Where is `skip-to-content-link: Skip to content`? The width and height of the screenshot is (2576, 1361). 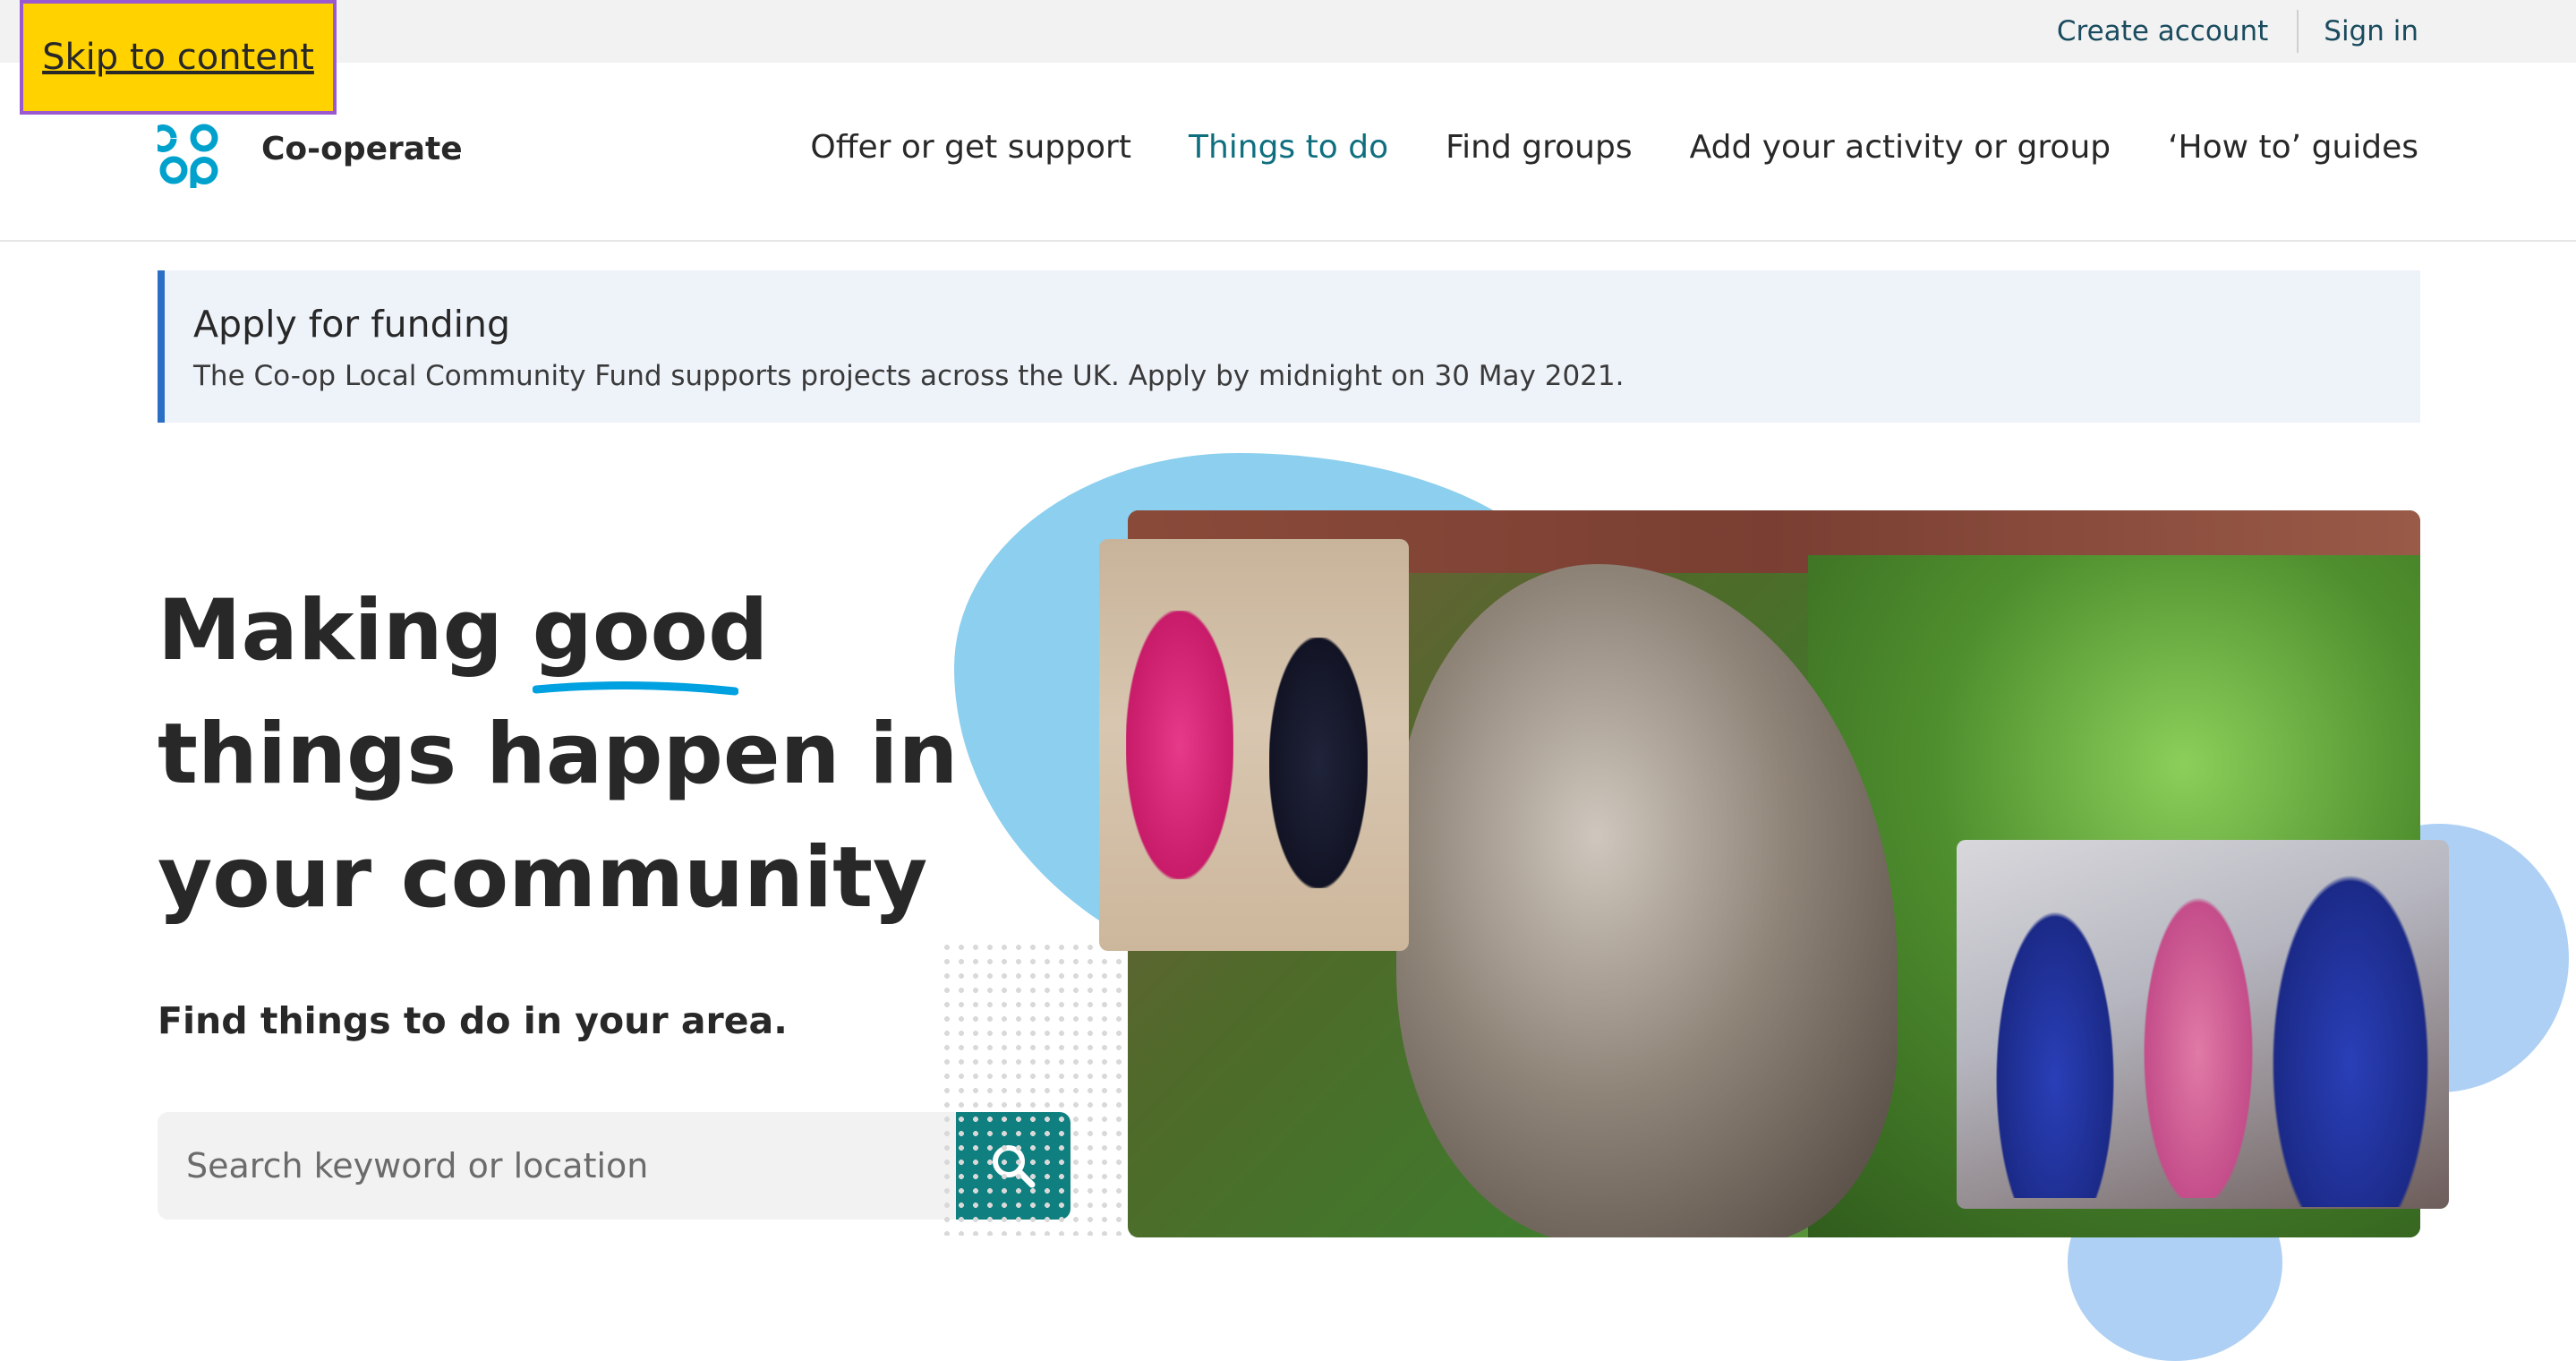 skip-to-content-link: Skip to content is located at coordinates (178, 57).